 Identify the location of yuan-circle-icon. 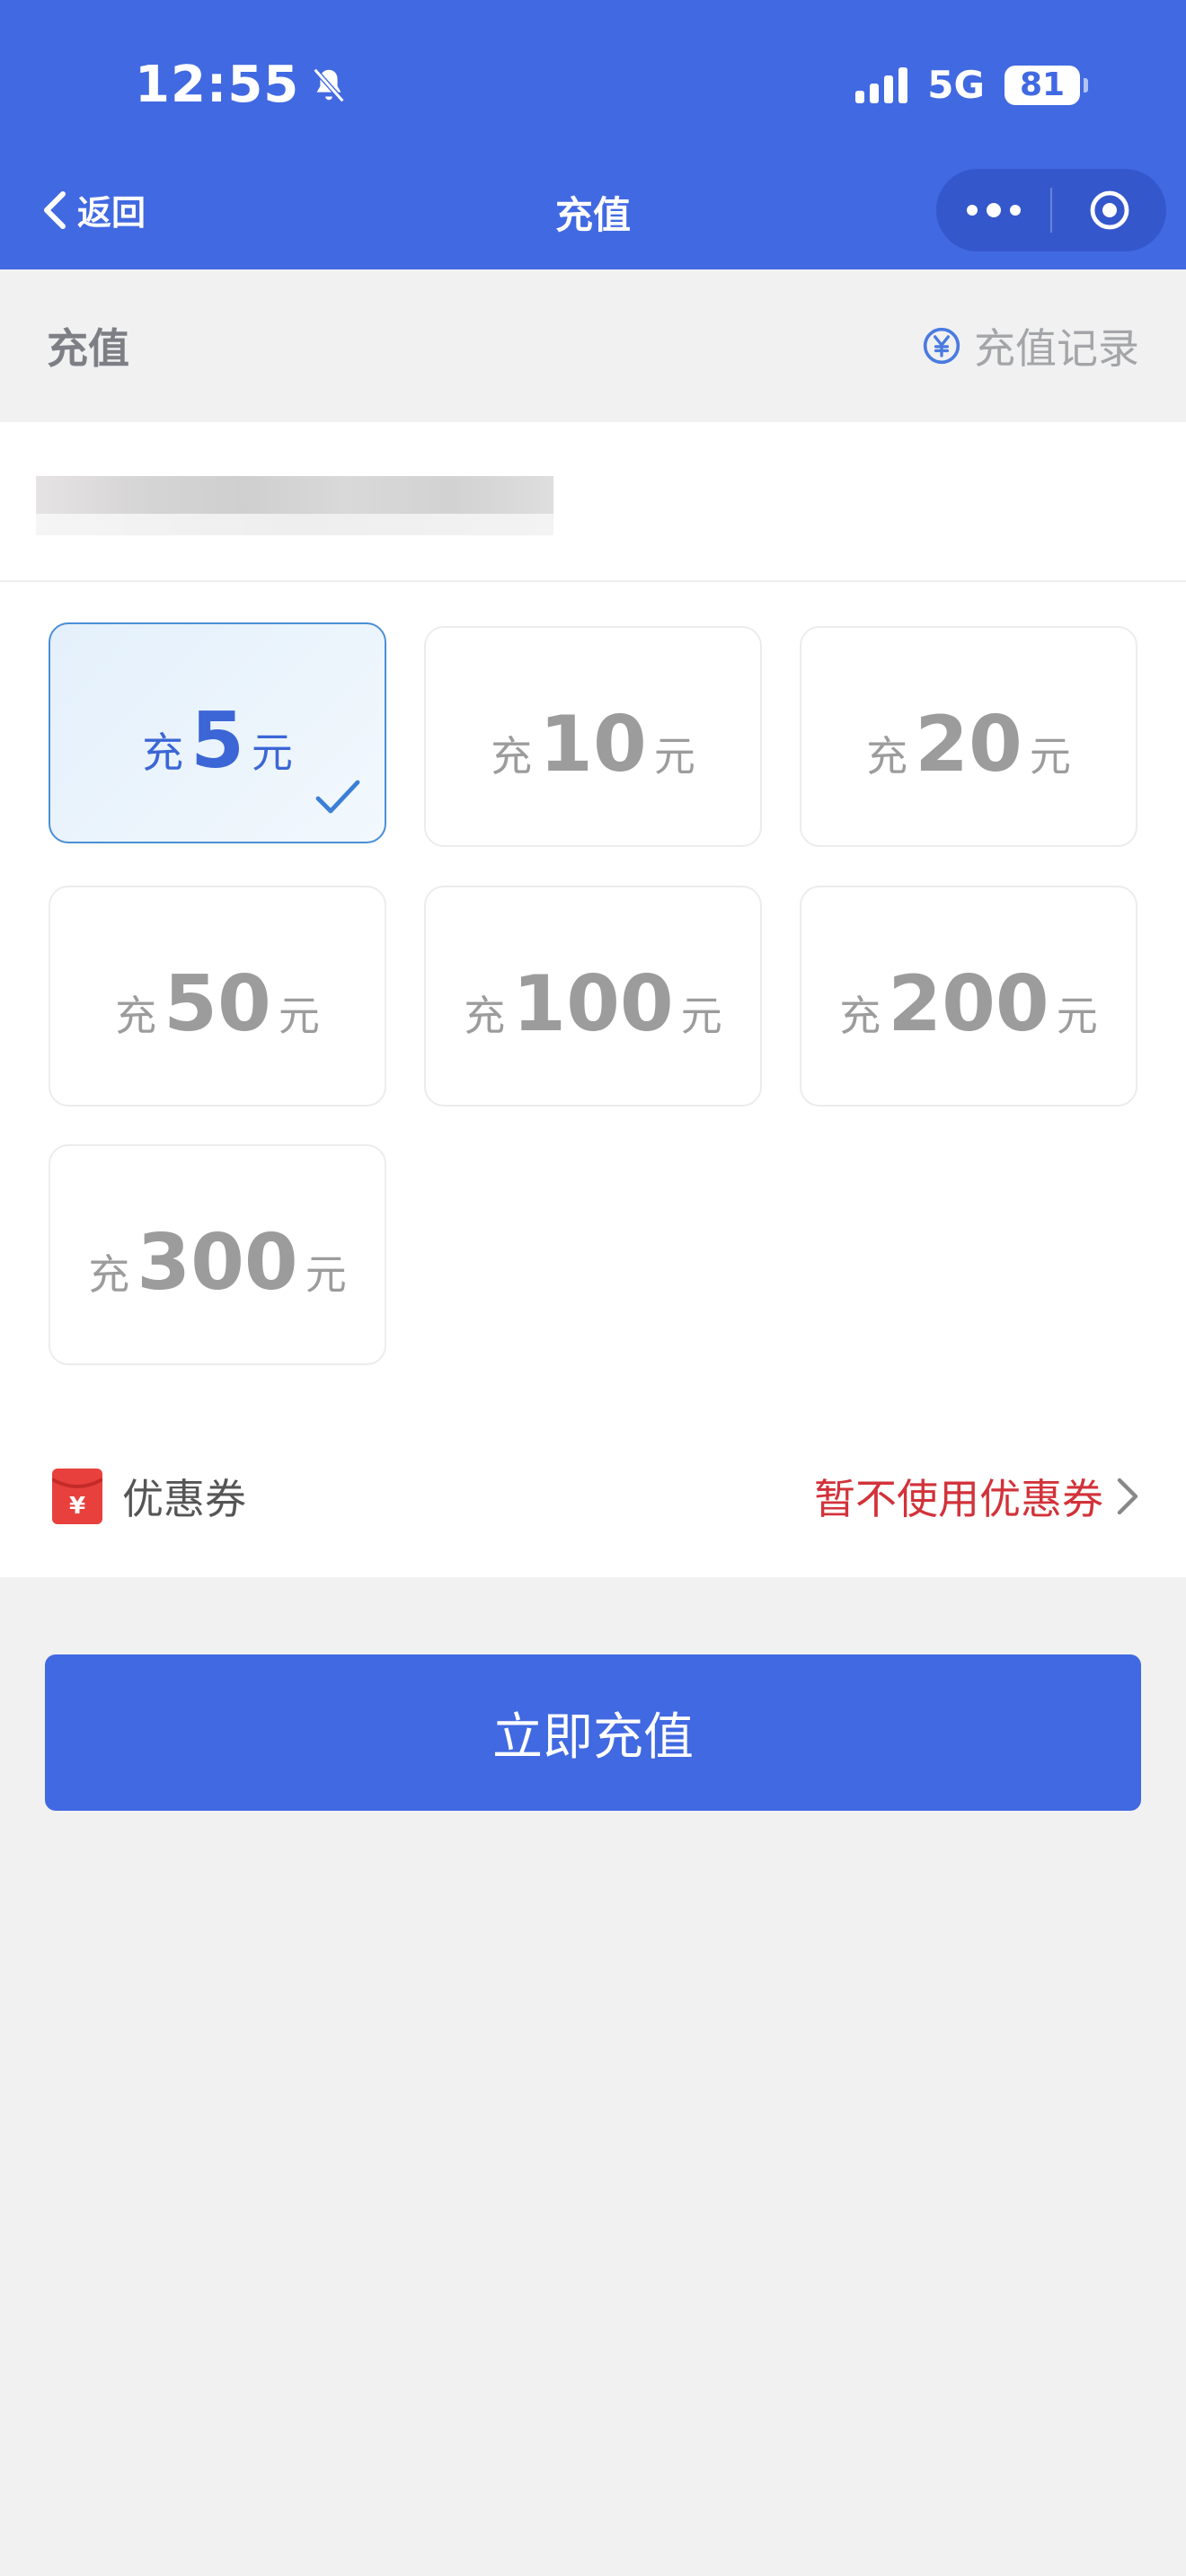
(942, 346).